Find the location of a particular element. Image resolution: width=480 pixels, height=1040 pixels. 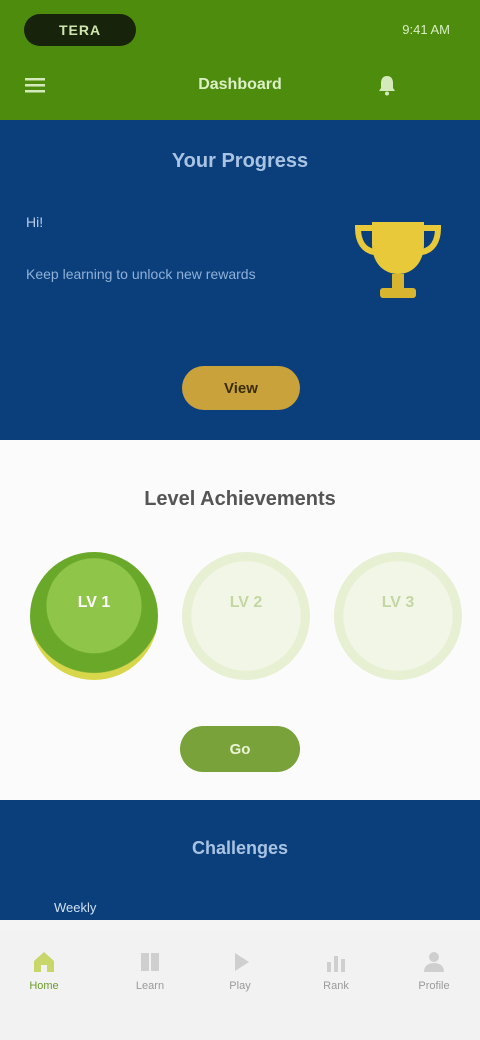

home-icon is located at coordinates (44, 962).